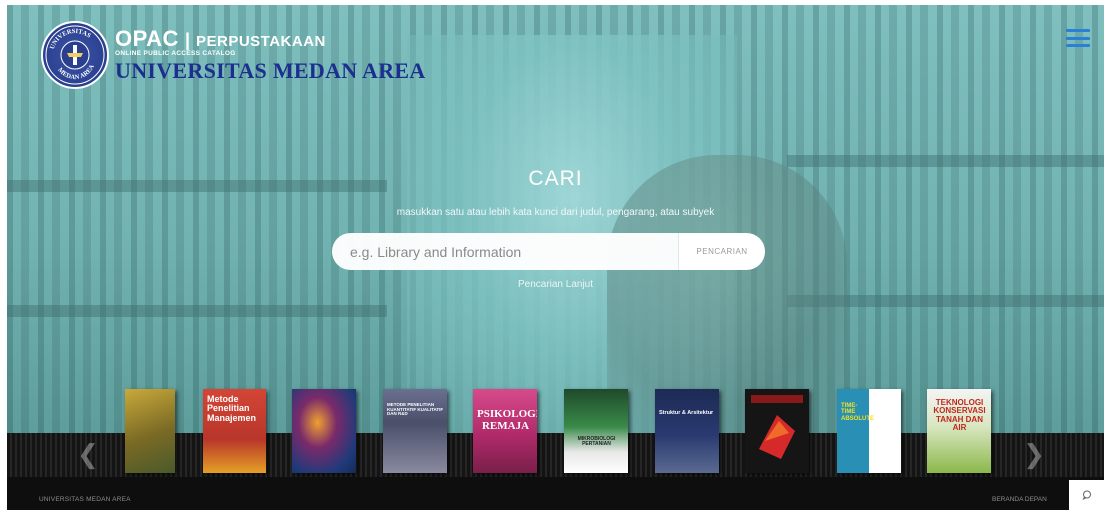 This screenshot has width=1104, height=510. Describe the element at coordinates (147, 38) in the screenshot. I see `opac-label: OPAC` at that location.